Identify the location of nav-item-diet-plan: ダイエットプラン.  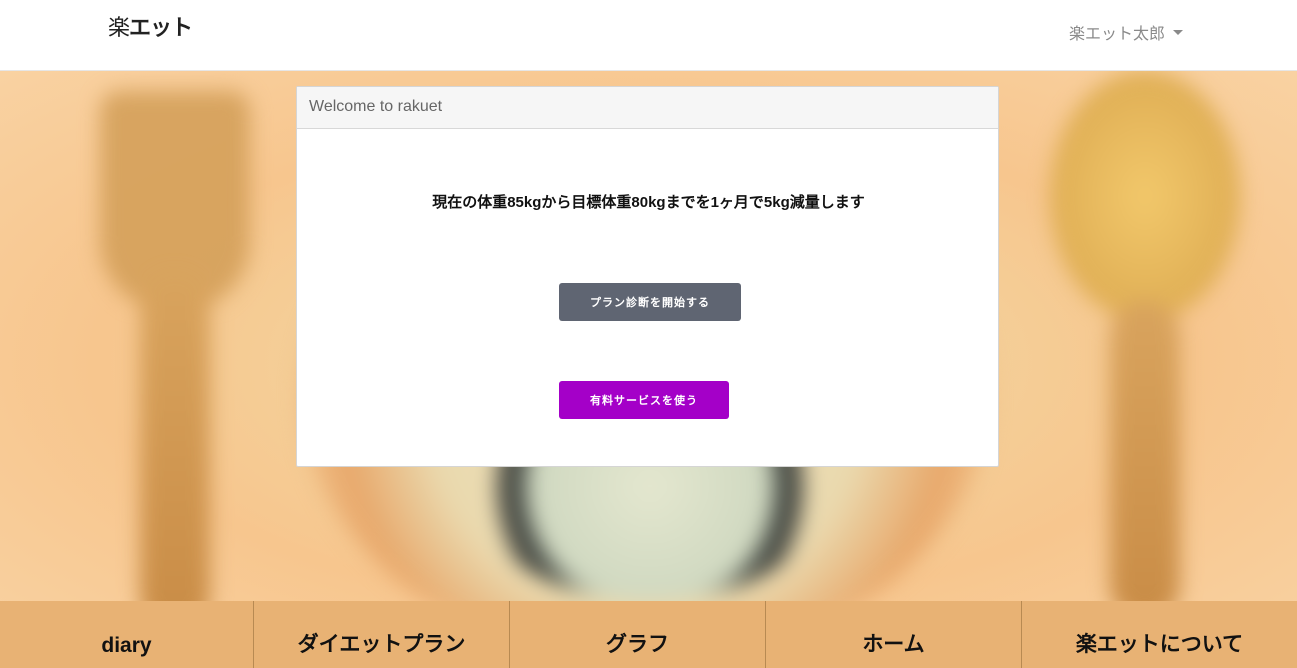
(382, 634).